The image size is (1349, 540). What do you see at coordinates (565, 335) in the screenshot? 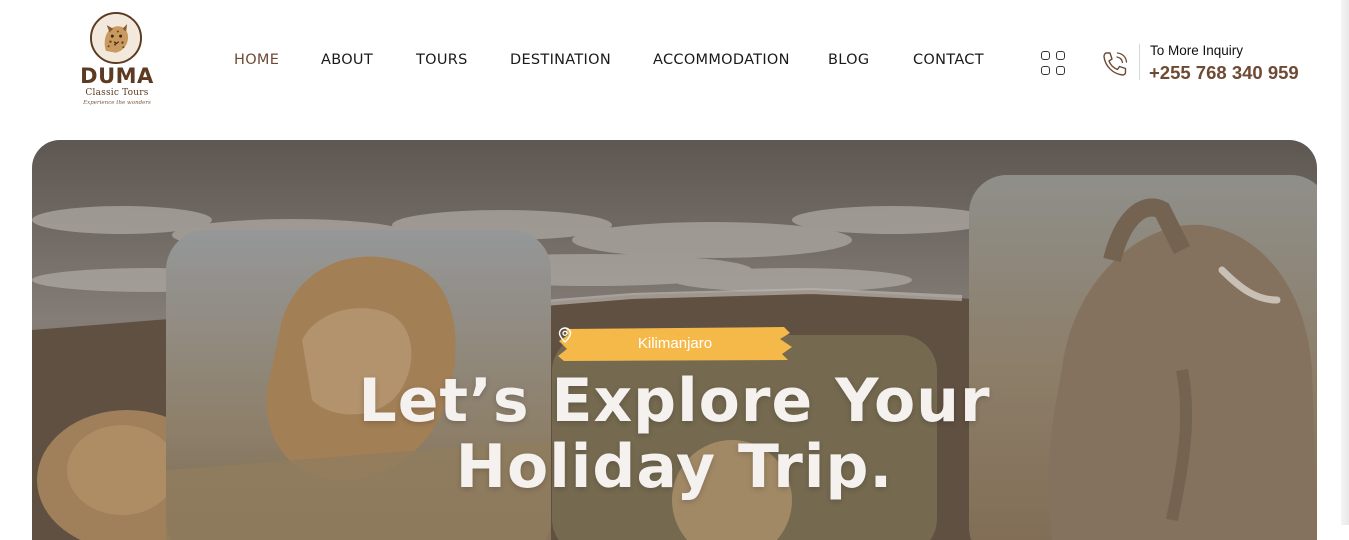
I see `map-pin-icon` at bounding box center [565, 335].